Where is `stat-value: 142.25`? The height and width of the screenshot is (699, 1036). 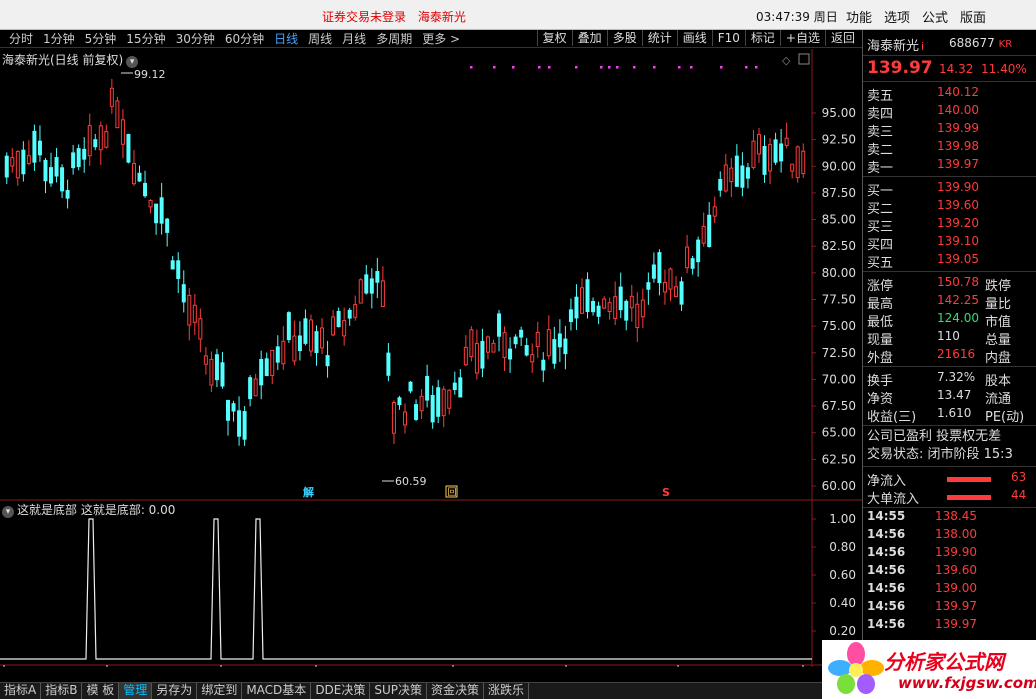 stat-value: 142.25 is located at coordinates (958, 300).